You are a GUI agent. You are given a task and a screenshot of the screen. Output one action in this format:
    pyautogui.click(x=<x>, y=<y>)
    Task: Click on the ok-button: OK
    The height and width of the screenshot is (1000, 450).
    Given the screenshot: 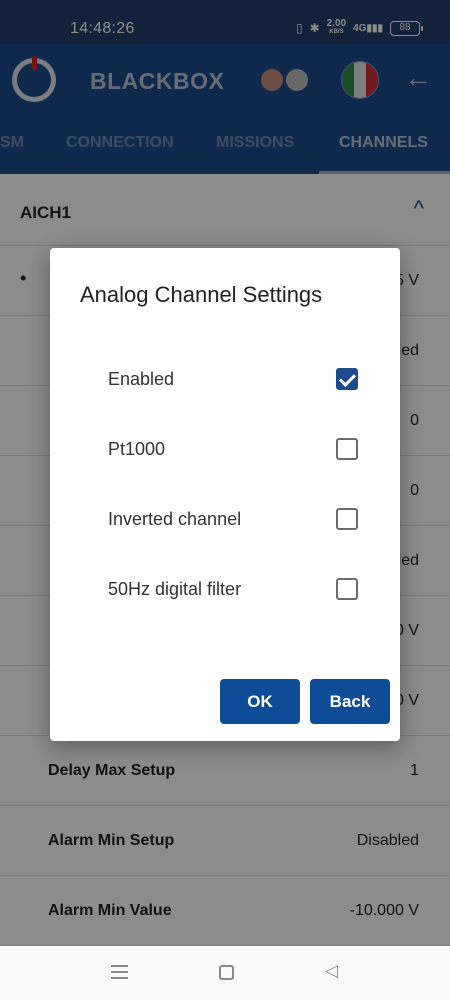 What is the action you would take?
    pyautogui.click(x=260, y=701)
    